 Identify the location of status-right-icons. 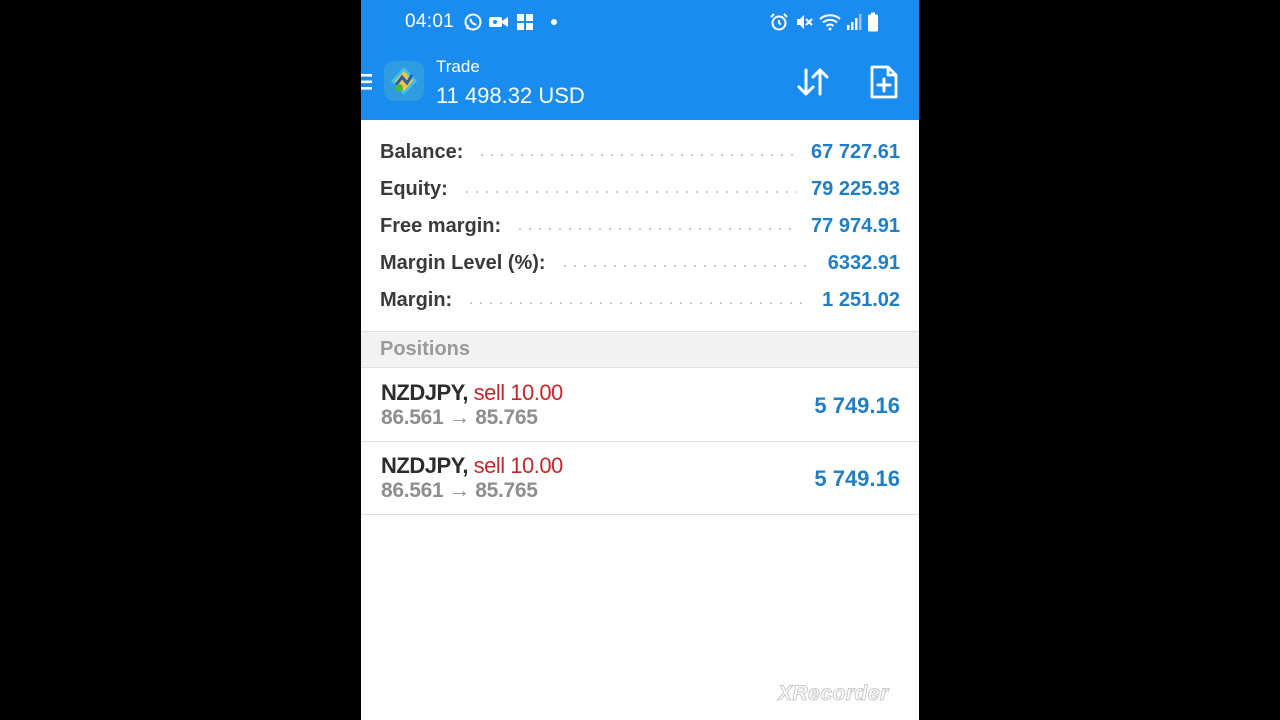
(824, 22).